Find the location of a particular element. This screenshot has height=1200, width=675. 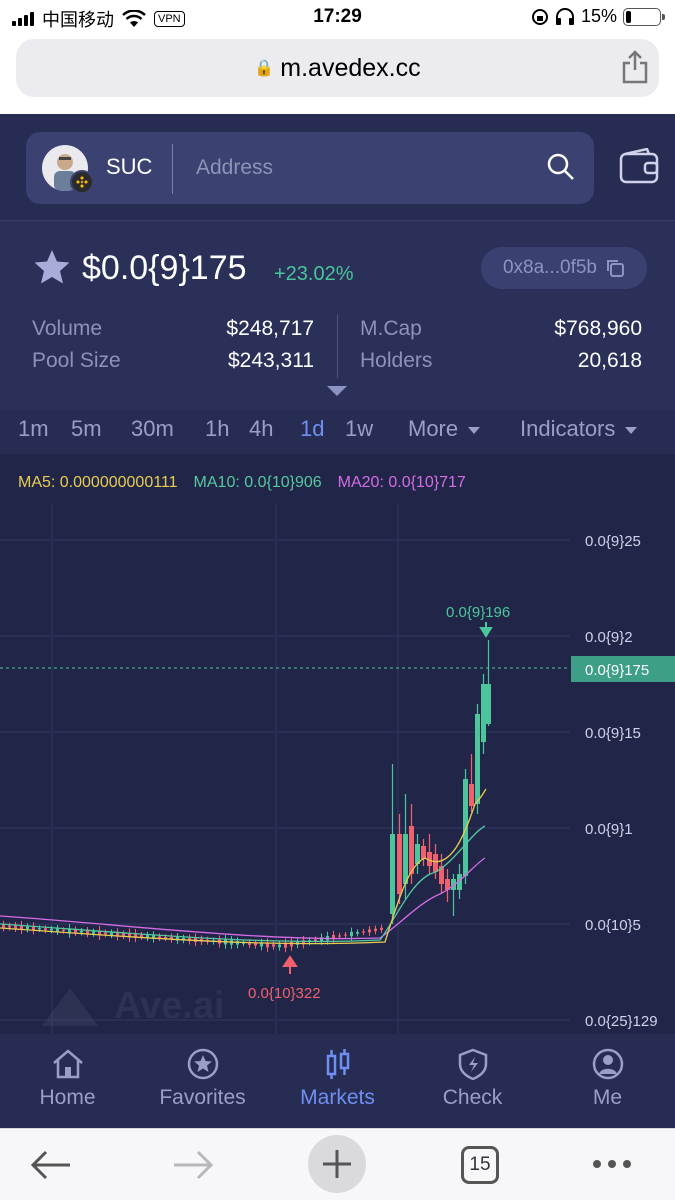

stat-label: Pool Size is located at coordinates (76, 360).